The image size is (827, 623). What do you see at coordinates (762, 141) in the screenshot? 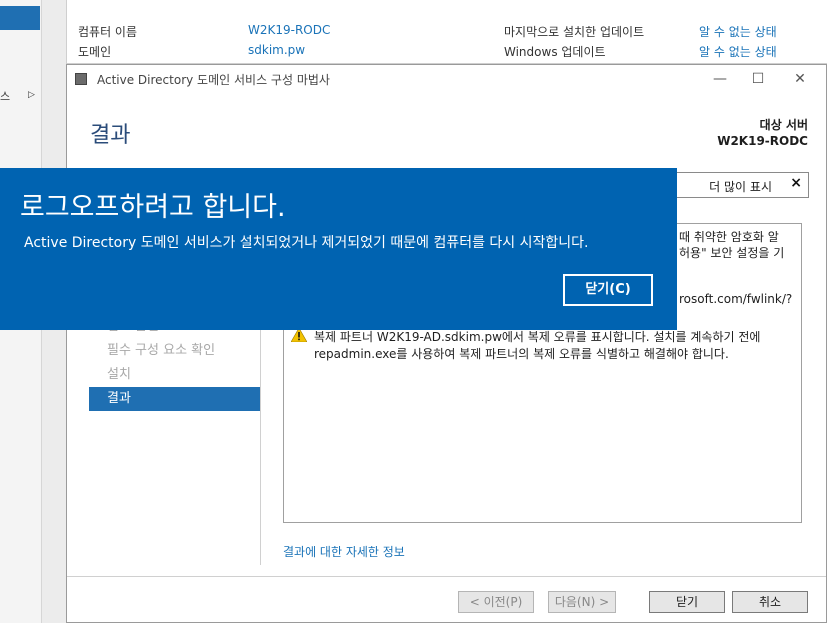
I see `target-server-value: W2K19-RODC` at bounding box center [762, 141].